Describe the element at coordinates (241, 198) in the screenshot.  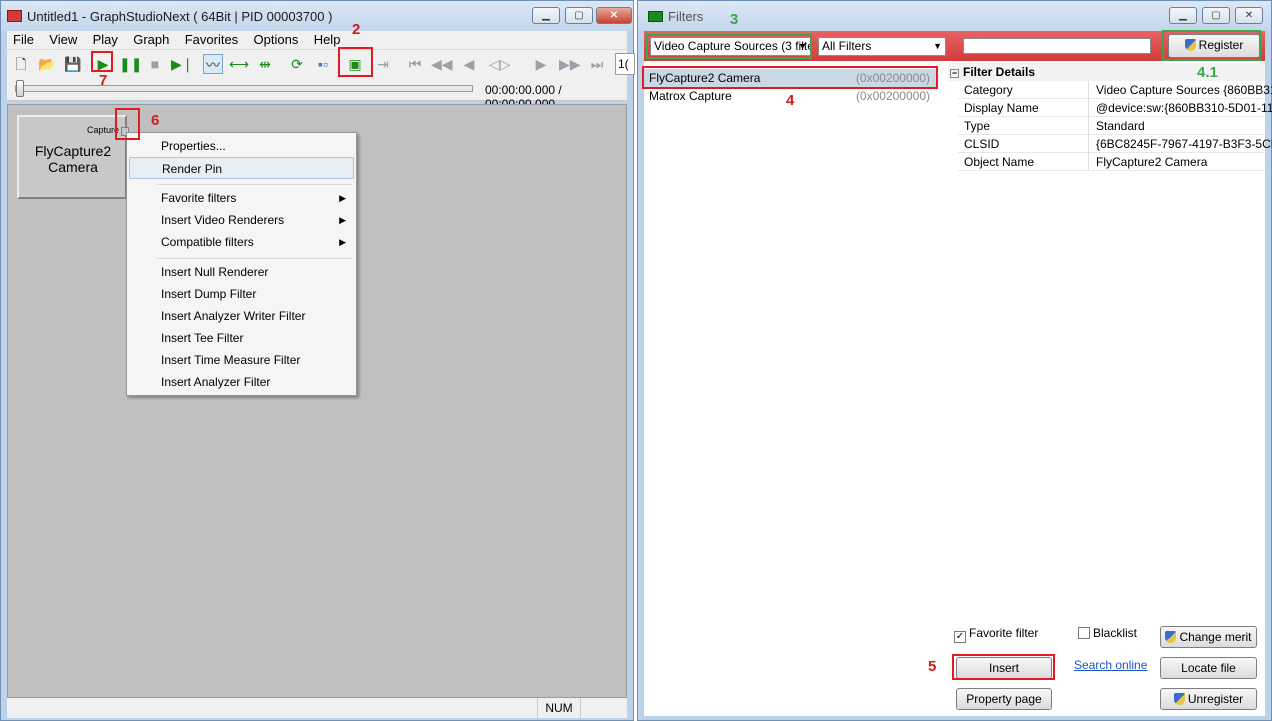
I see `ctx-favorite-filters: Favorite filters ▶` at that location.